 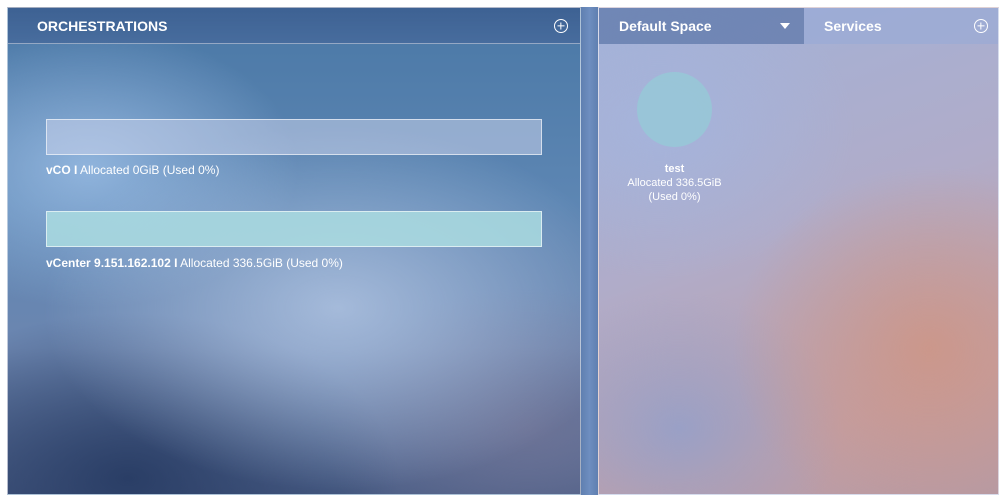 What do you see at coordinates (294, 26) in the screenshot?
I see `orchestrations-header: ORCHESTRATIONS` at bounding box center [294, 26].